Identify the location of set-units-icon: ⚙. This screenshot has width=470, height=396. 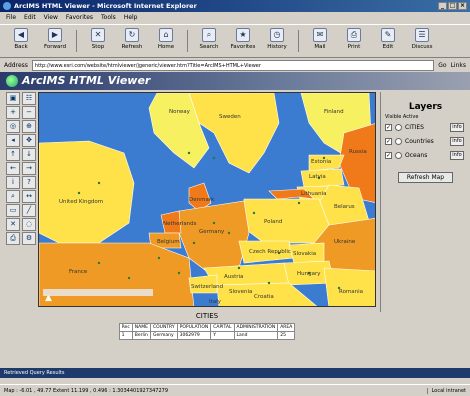
(29, 238).